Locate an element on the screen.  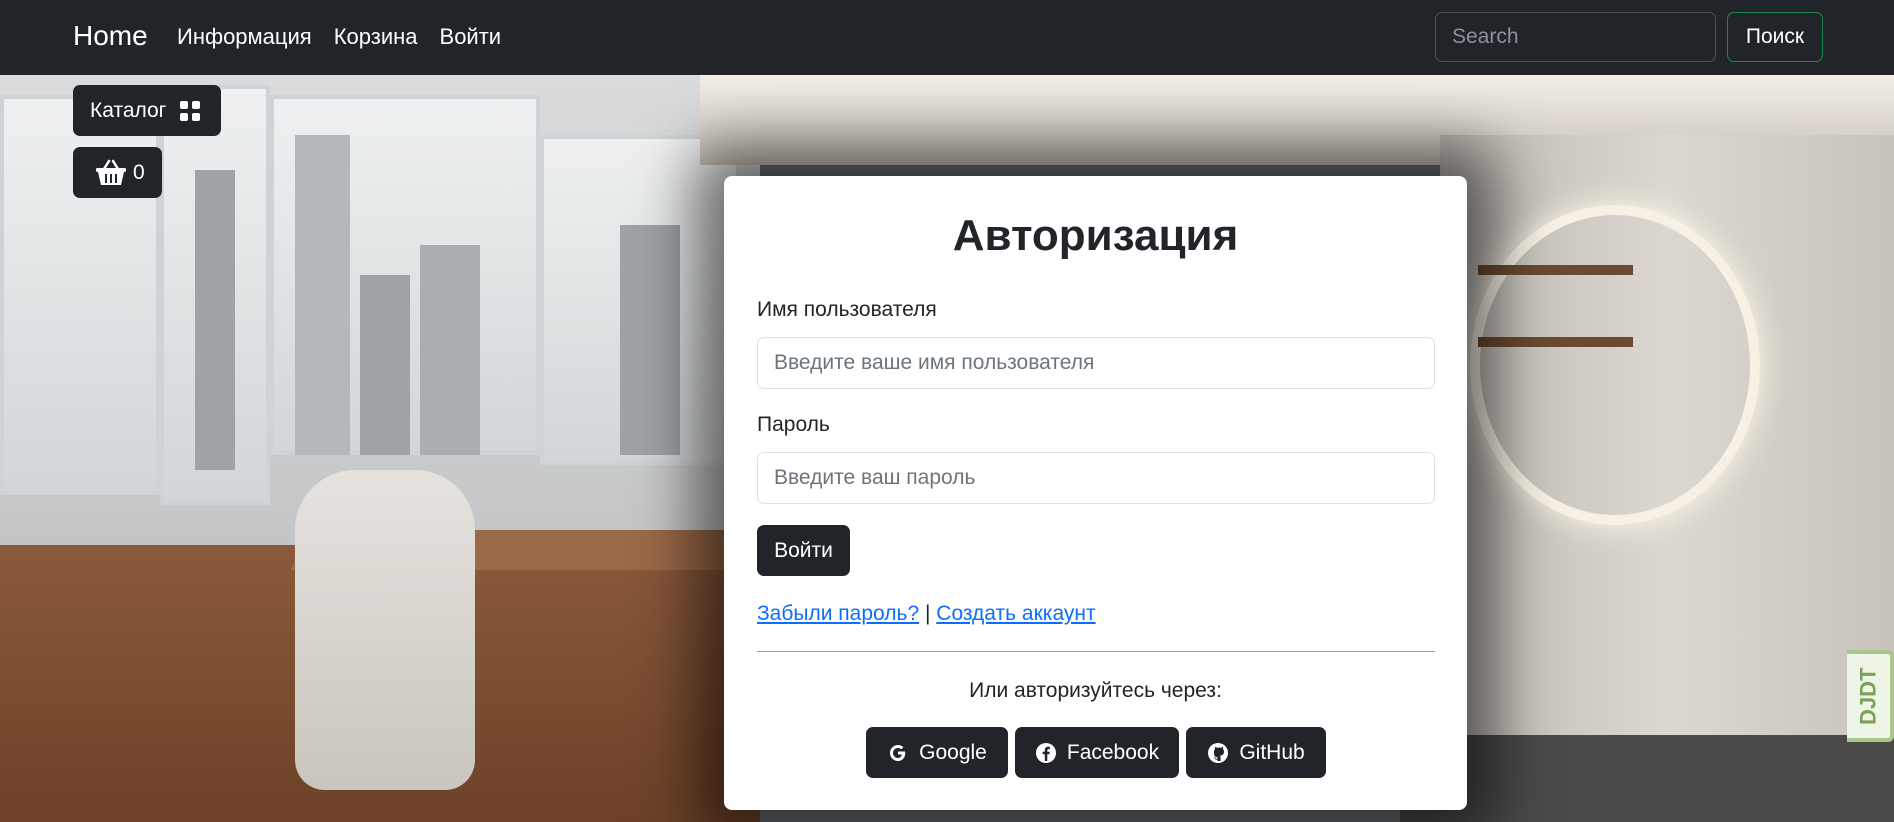
search-button: Поиск is located at coordinates (1775, 37).